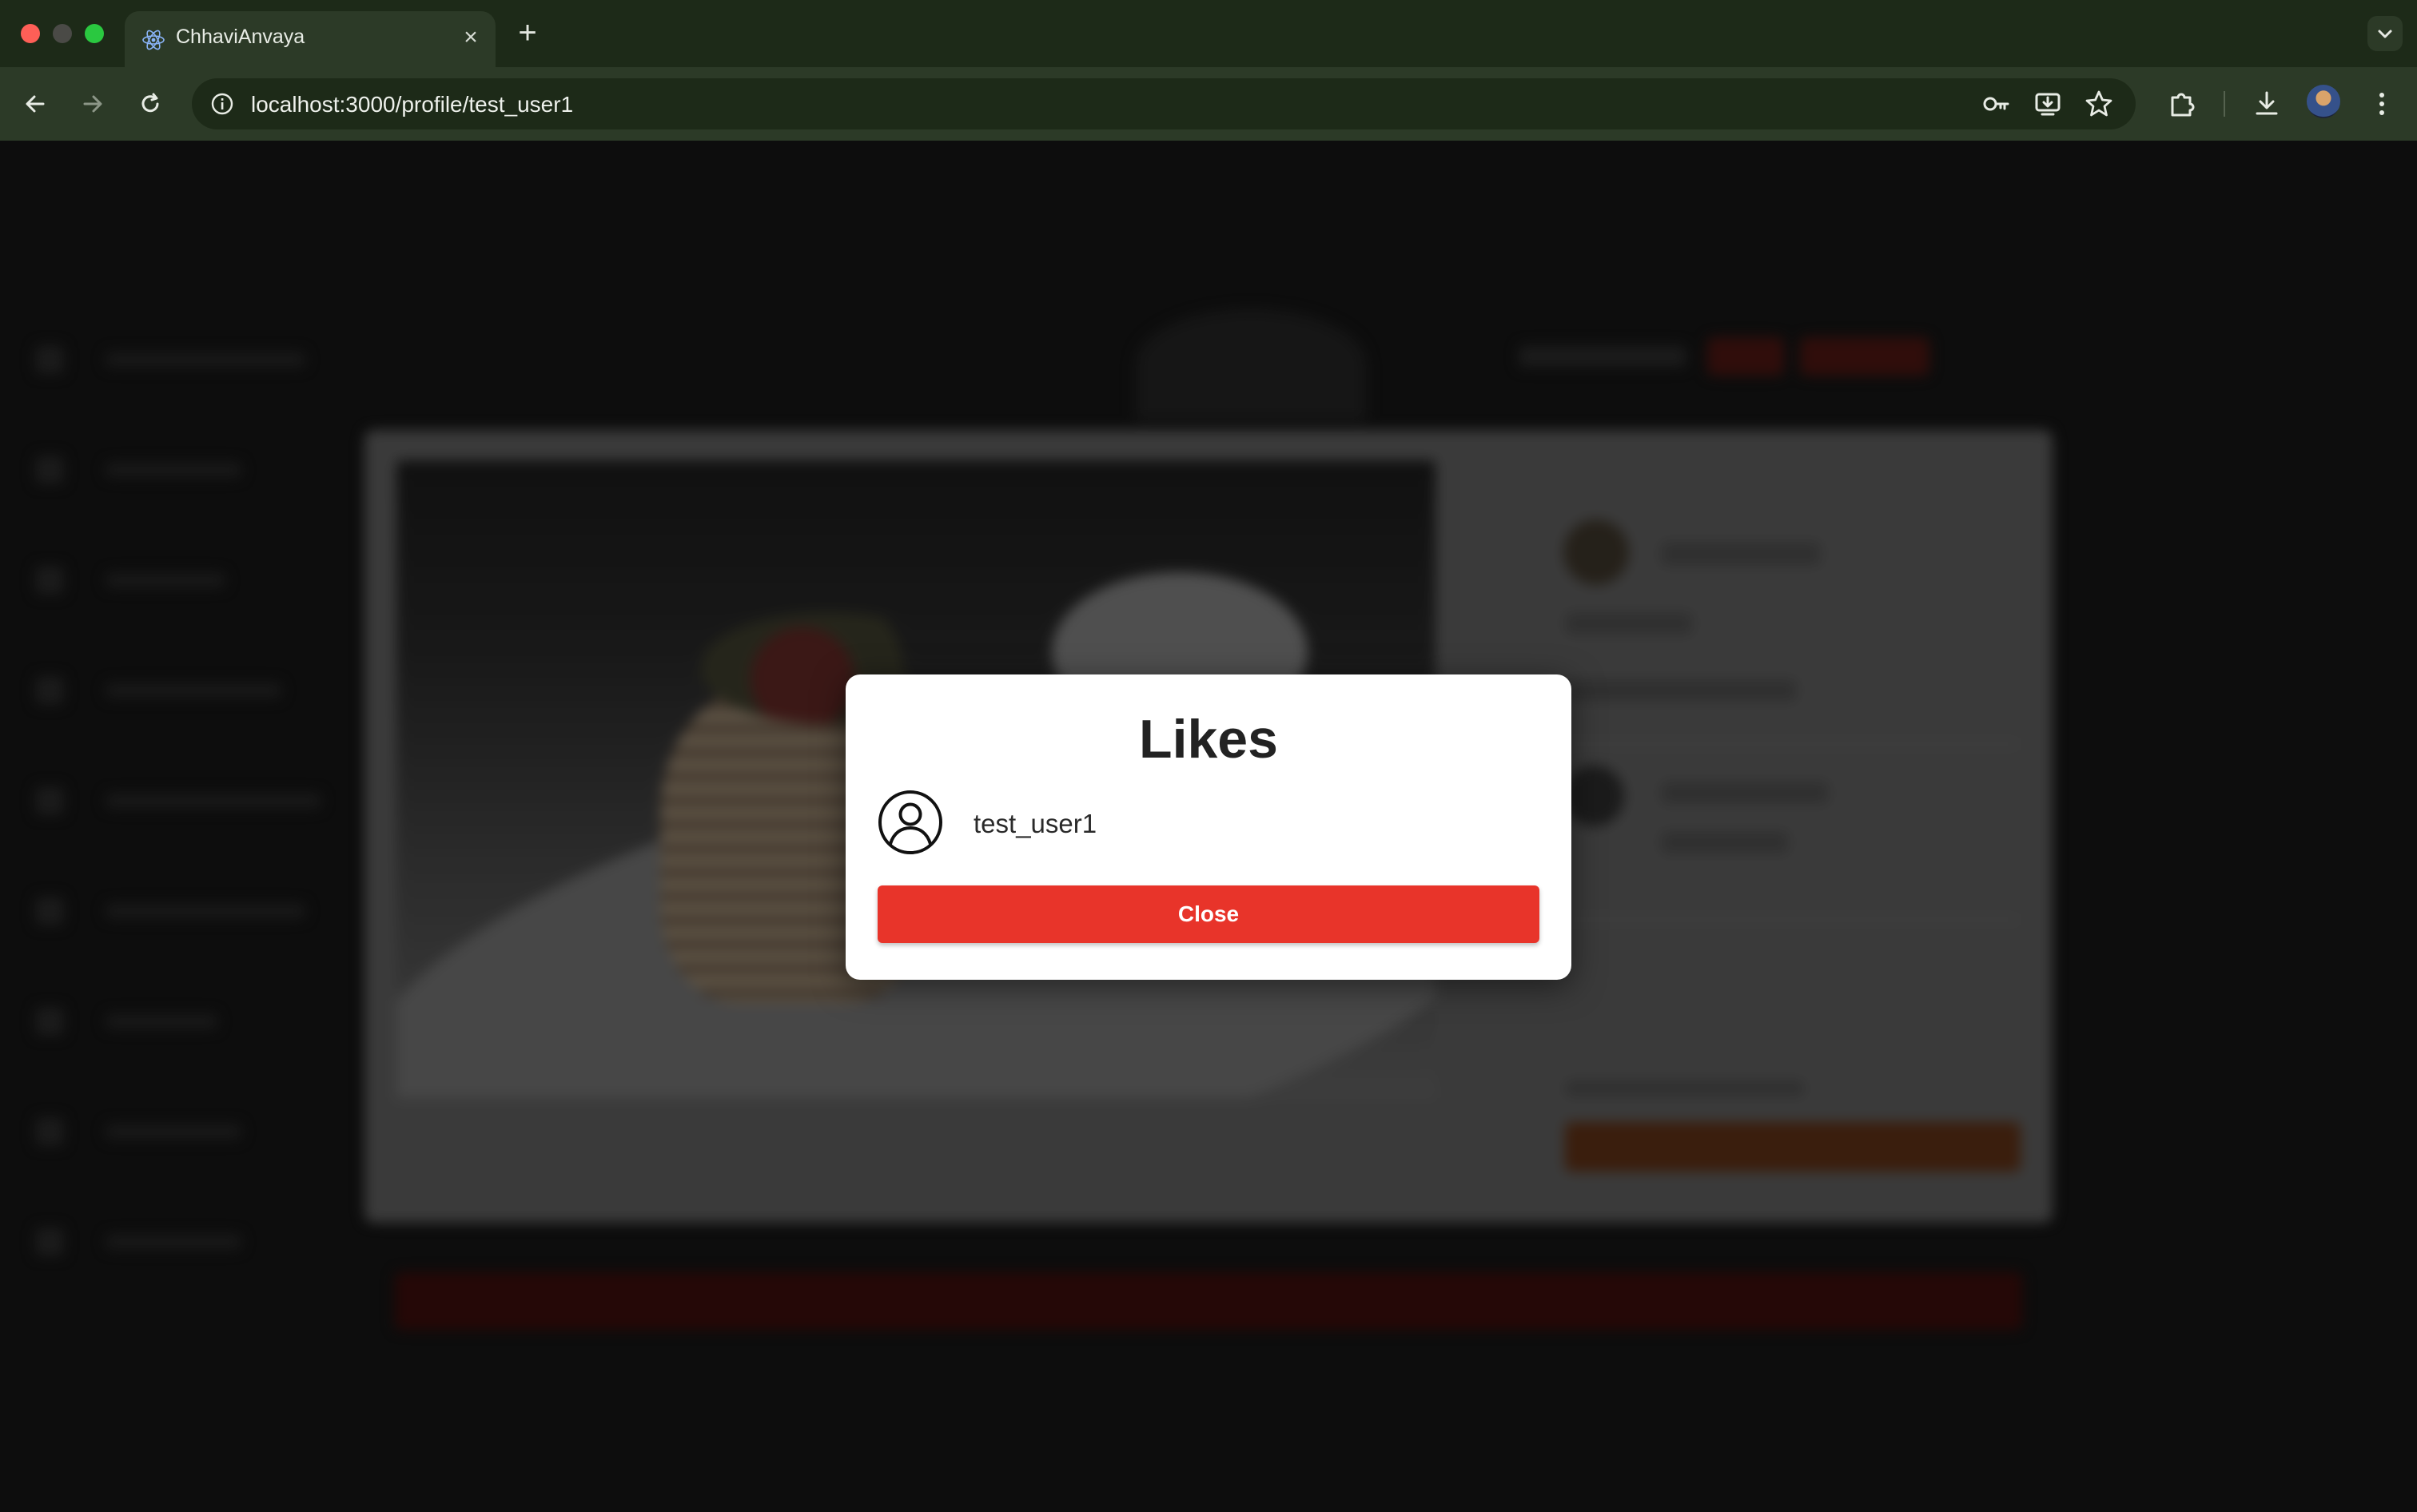 This screenshot has width=2417, height=1512. I want to click on window-zoom-button, so click(94, 33).